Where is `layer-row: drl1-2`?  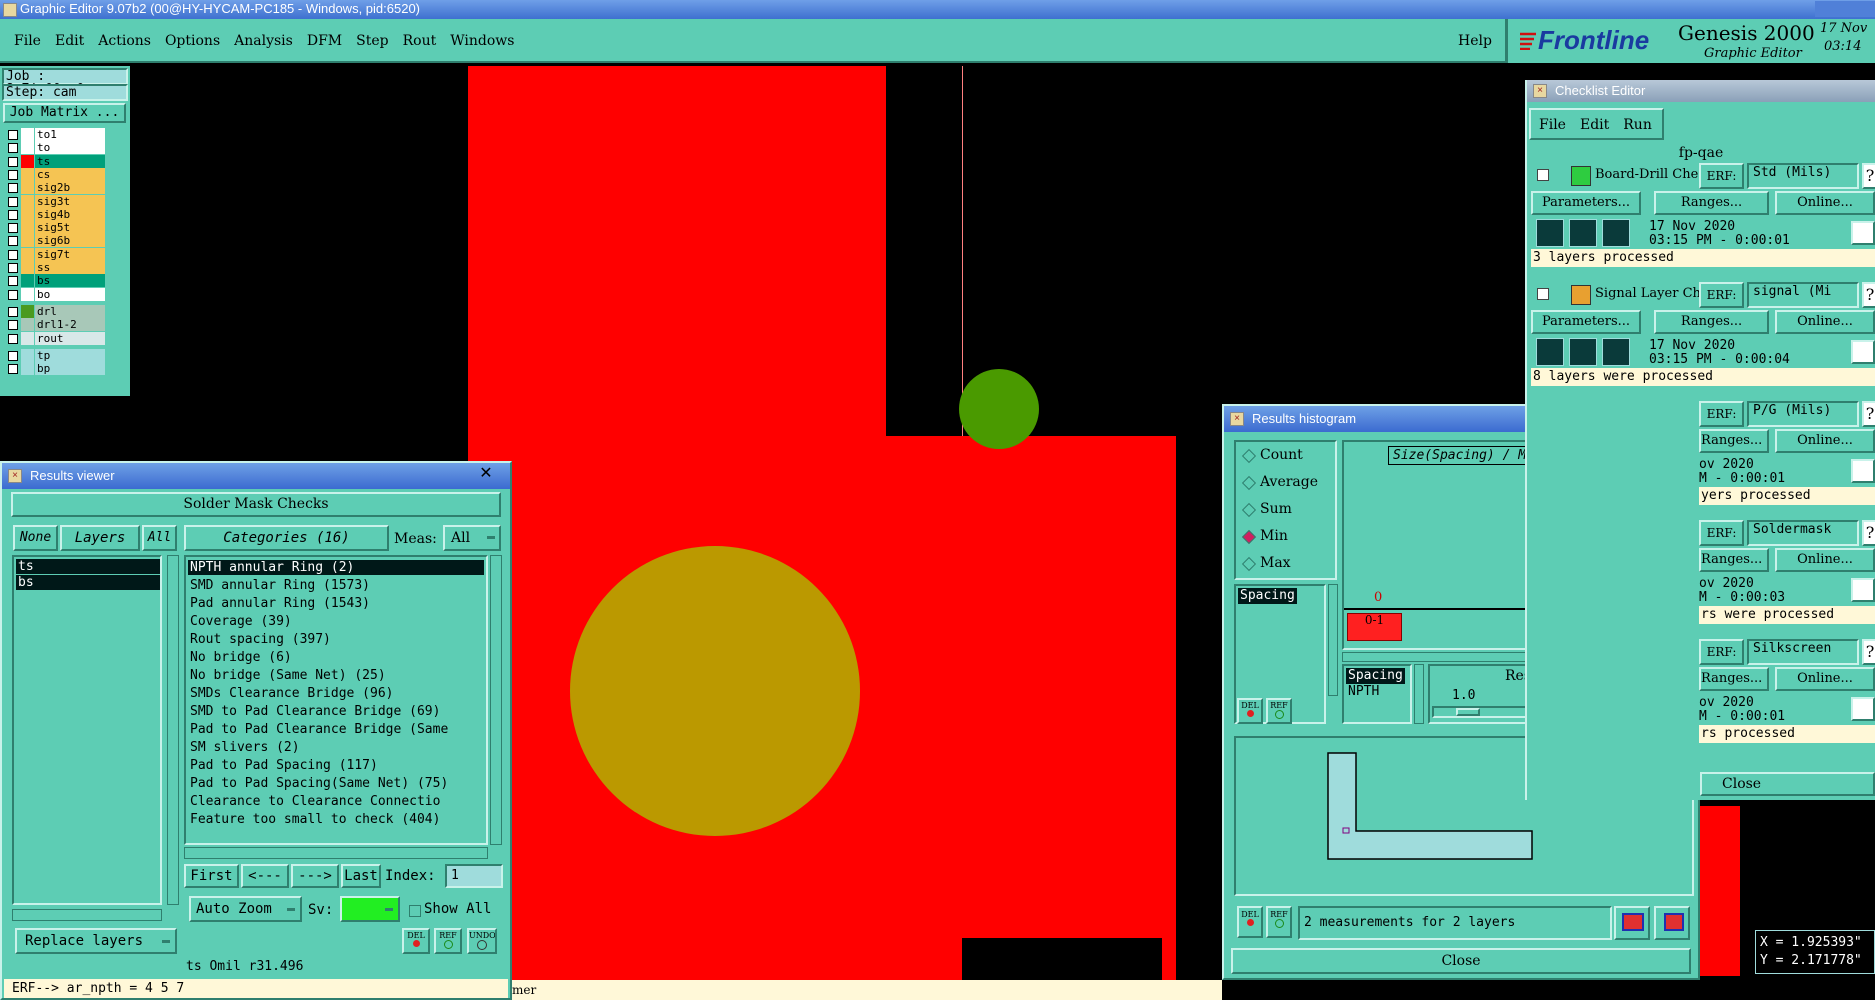
layer-row: drl1-2 is located at coordinates (65, 325).